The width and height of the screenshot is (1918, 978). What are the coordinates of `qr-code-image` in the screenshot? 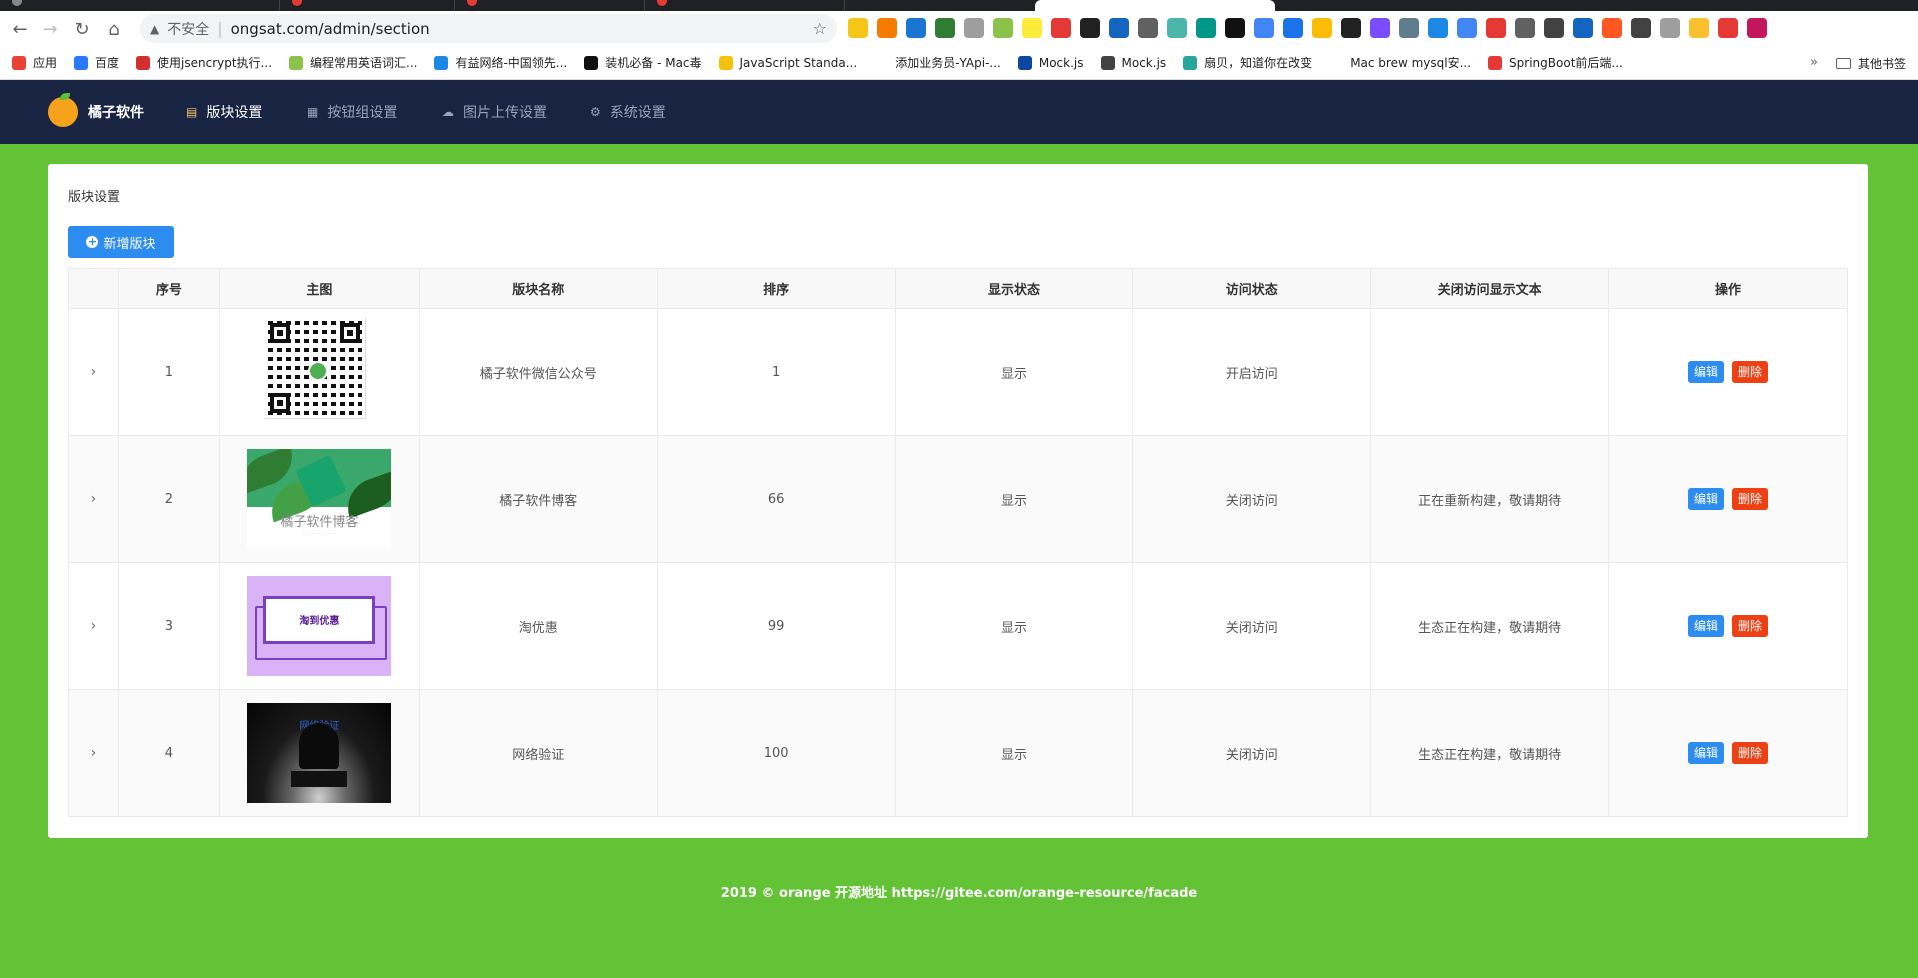 It's located at (319, 372).